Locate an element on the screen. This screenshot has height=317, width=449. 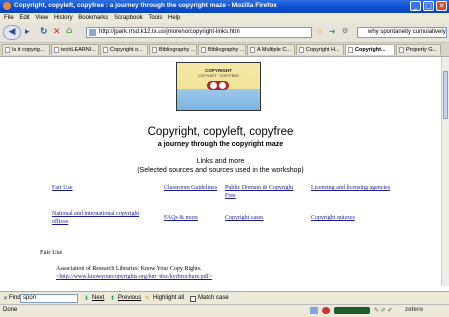
link-fair-use: Fair Use is located at coordinates (92, 189).